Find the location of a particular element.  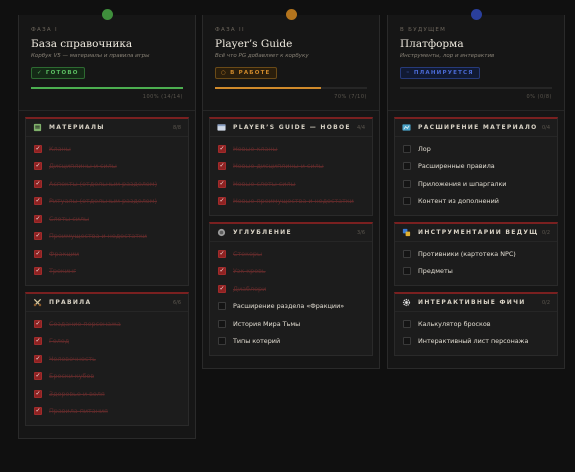

checklist-item: ✓ Человечность is located at coordinates (107, 359).